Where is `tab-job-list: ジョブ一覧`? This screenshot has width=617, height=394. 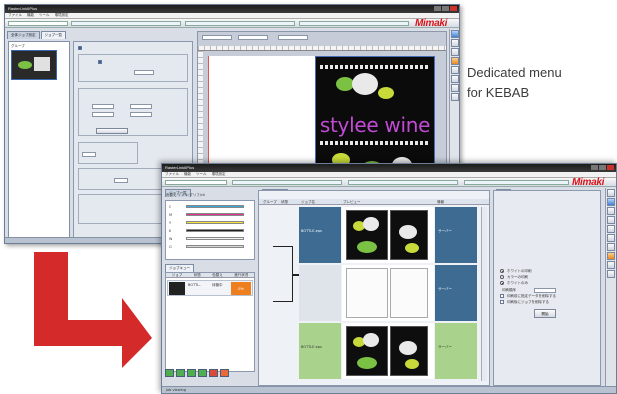 tab-job-list: ジョブ一覧 is located at coordinates (53, 35).